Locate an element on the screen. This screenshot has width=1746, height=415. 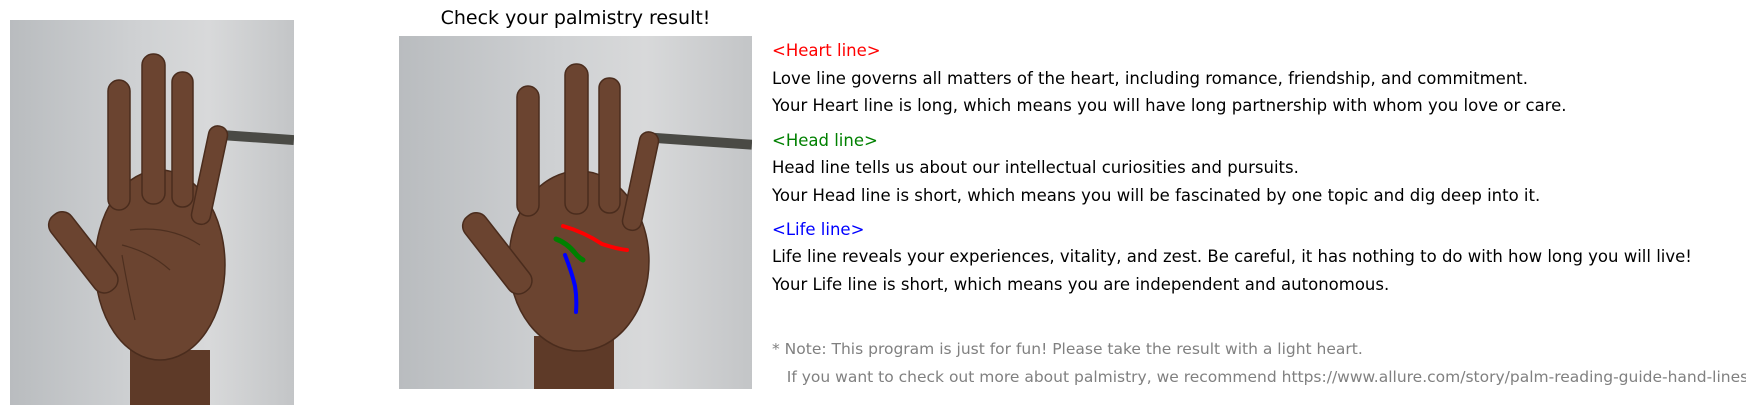
life-line-heading: <Life line> is located at coordinates (818, 229).